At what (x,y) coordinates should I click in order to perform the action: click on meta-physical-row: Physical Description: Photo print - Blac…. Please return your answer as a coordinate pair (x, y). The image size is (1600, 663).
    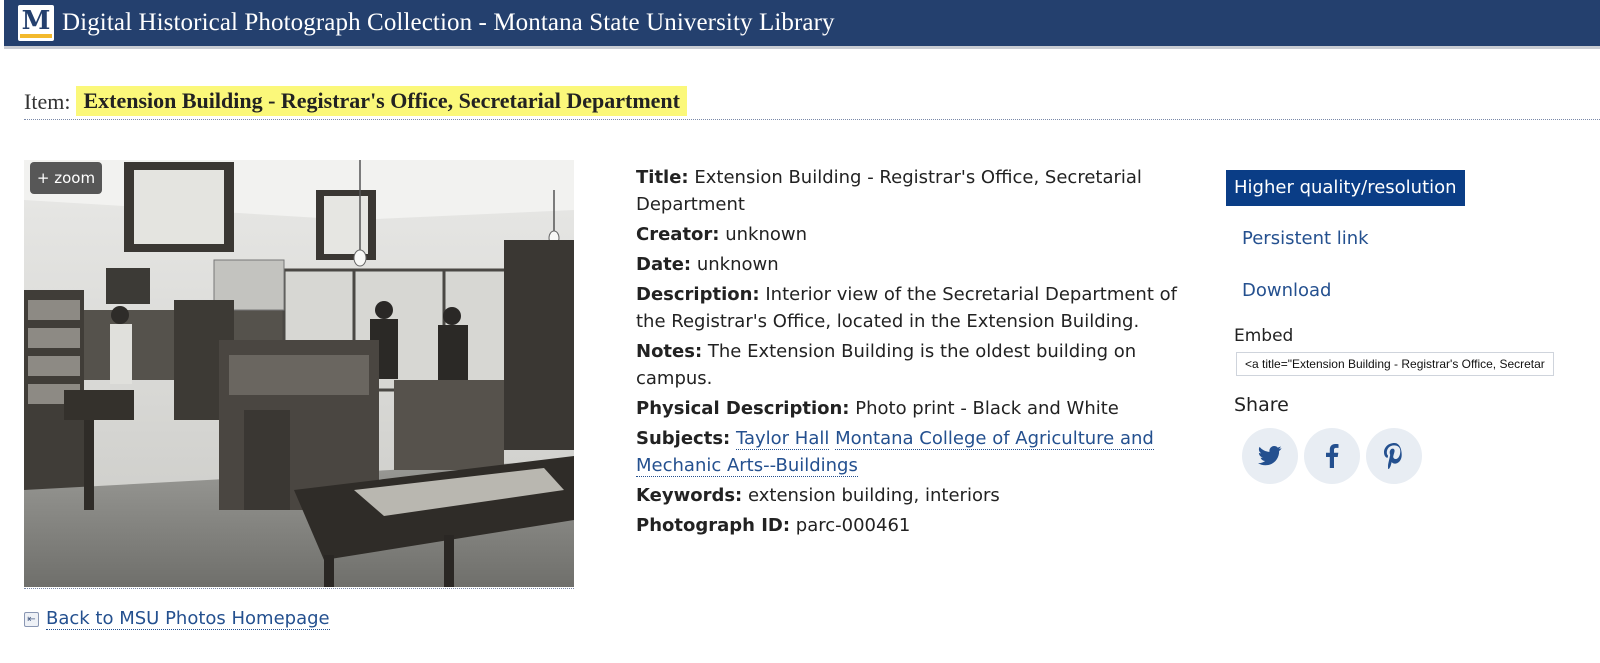
    Looking at the image, I should click on (916, 408).